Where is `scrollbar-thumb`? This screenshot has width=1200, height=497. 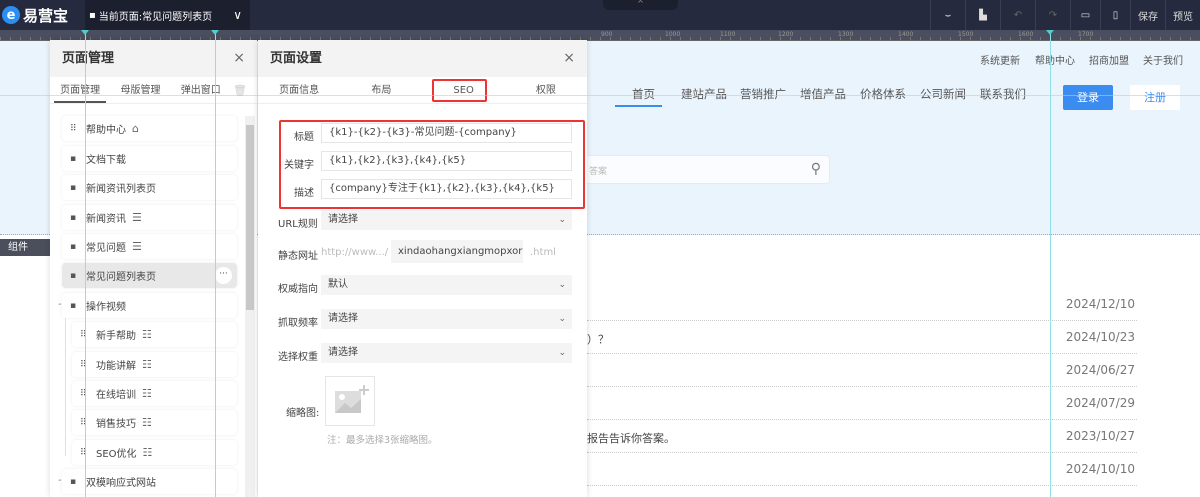 scrollbar-thumb is located at coordinates (250, 217).